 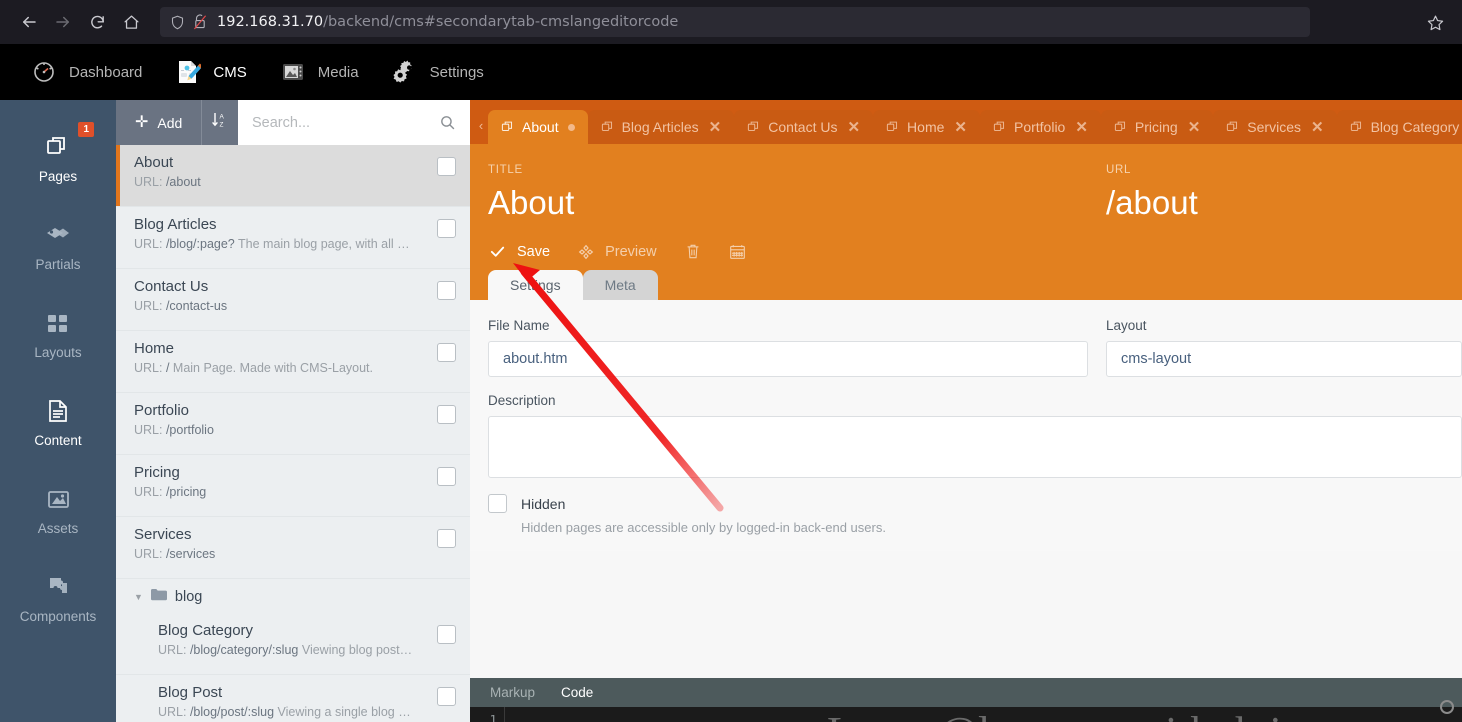 What do you see at coordinates (1152, 203) in the screenshot?
I see `page-url: /about` at bounding box center [1152, 203].